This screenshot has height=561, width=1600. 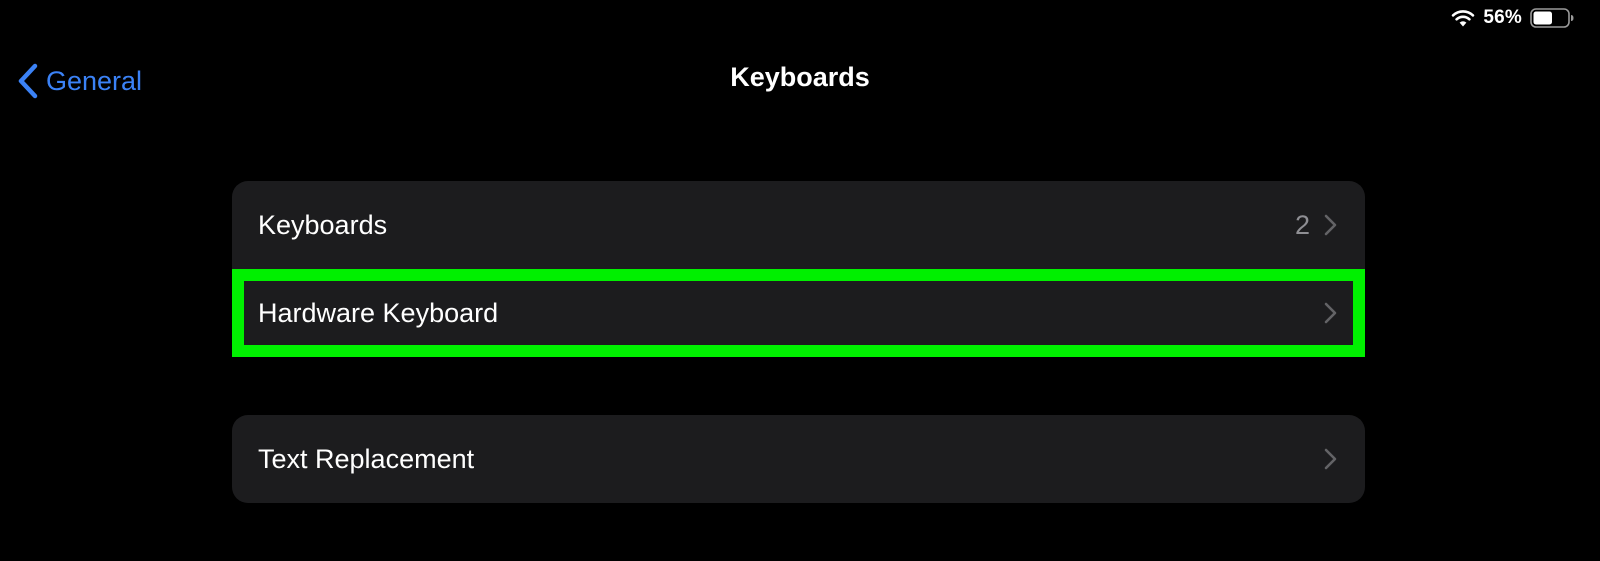 I want to click on status-bar: 56%, so click(x=1512, y=18).